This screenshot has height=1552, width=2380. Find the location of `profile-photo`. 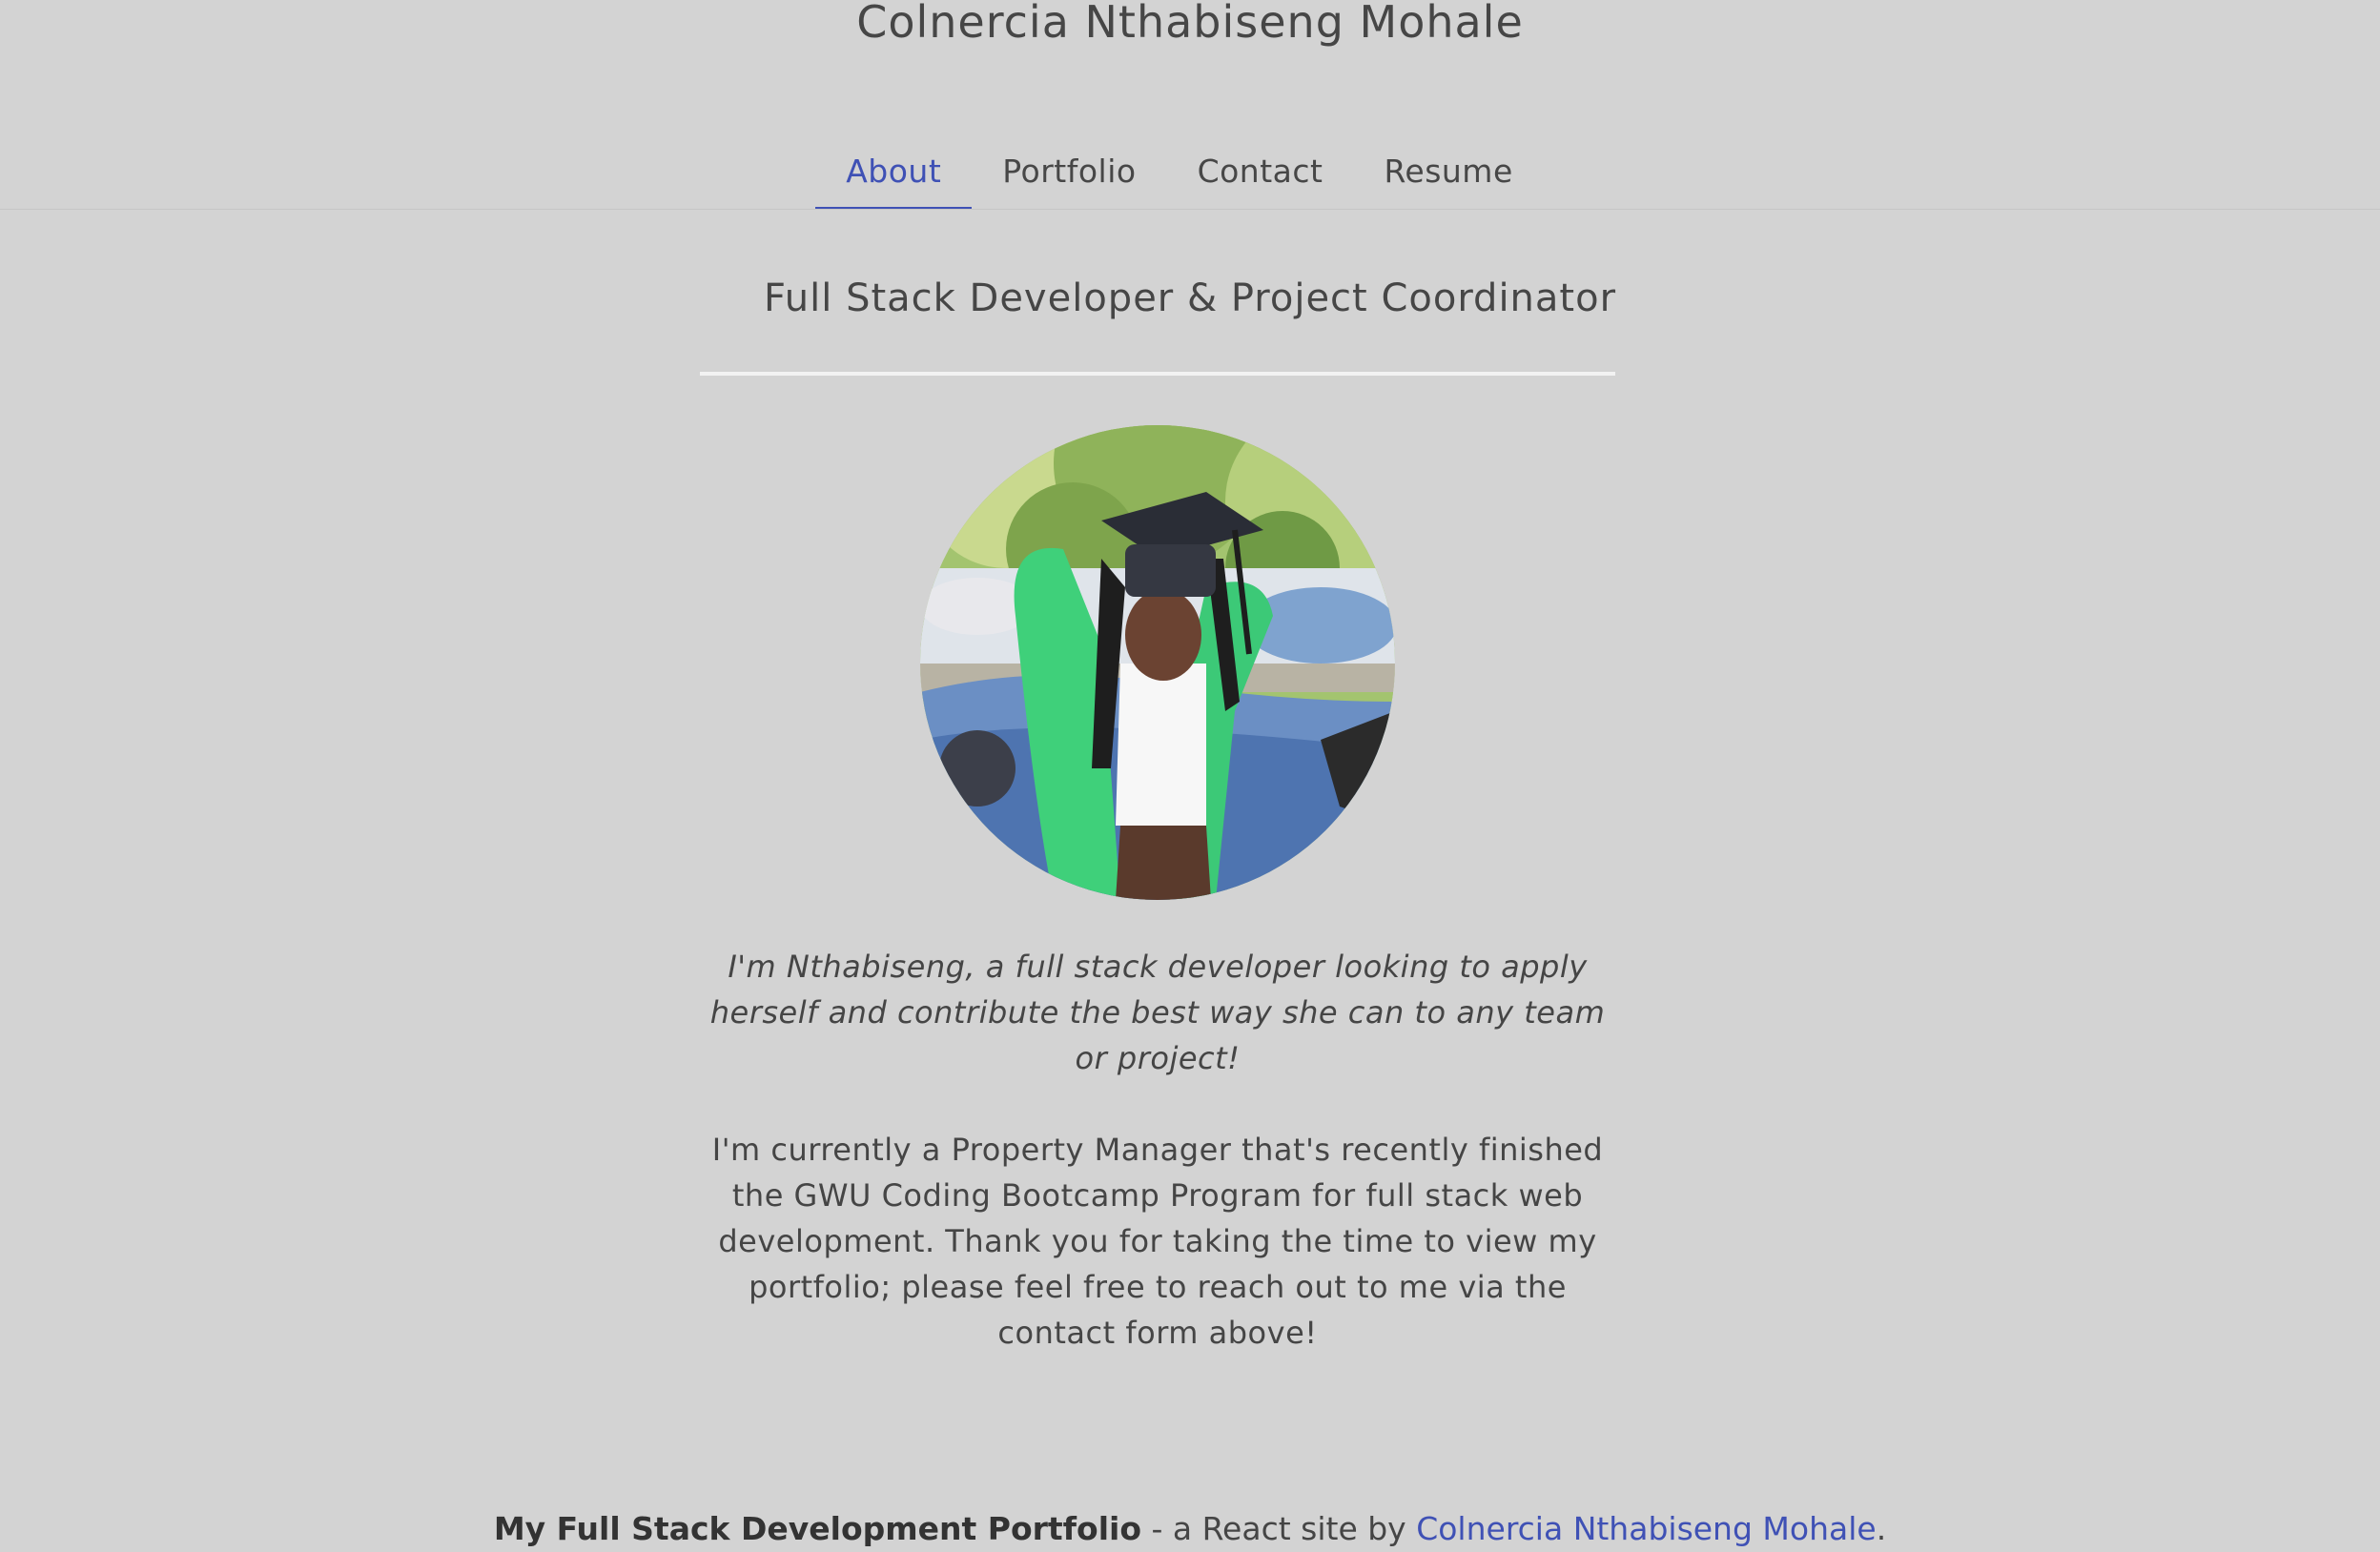

profile-photo is located at coordinates (1157, 663).